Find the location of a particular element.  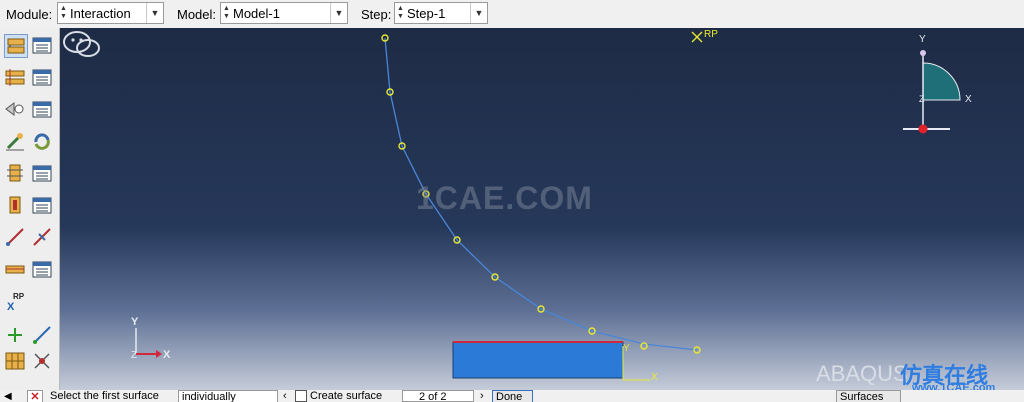

module-select: ▲ ▼ Interaction ▼ is located at coordinates (110, 13).